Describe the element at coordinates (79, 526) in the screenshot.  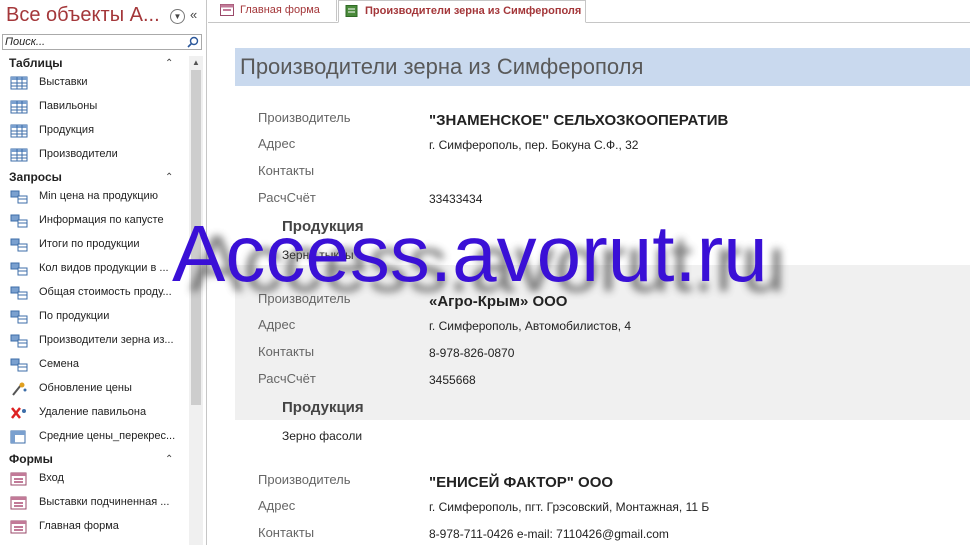
I see `nav-item-label: Главная форма` at that location.